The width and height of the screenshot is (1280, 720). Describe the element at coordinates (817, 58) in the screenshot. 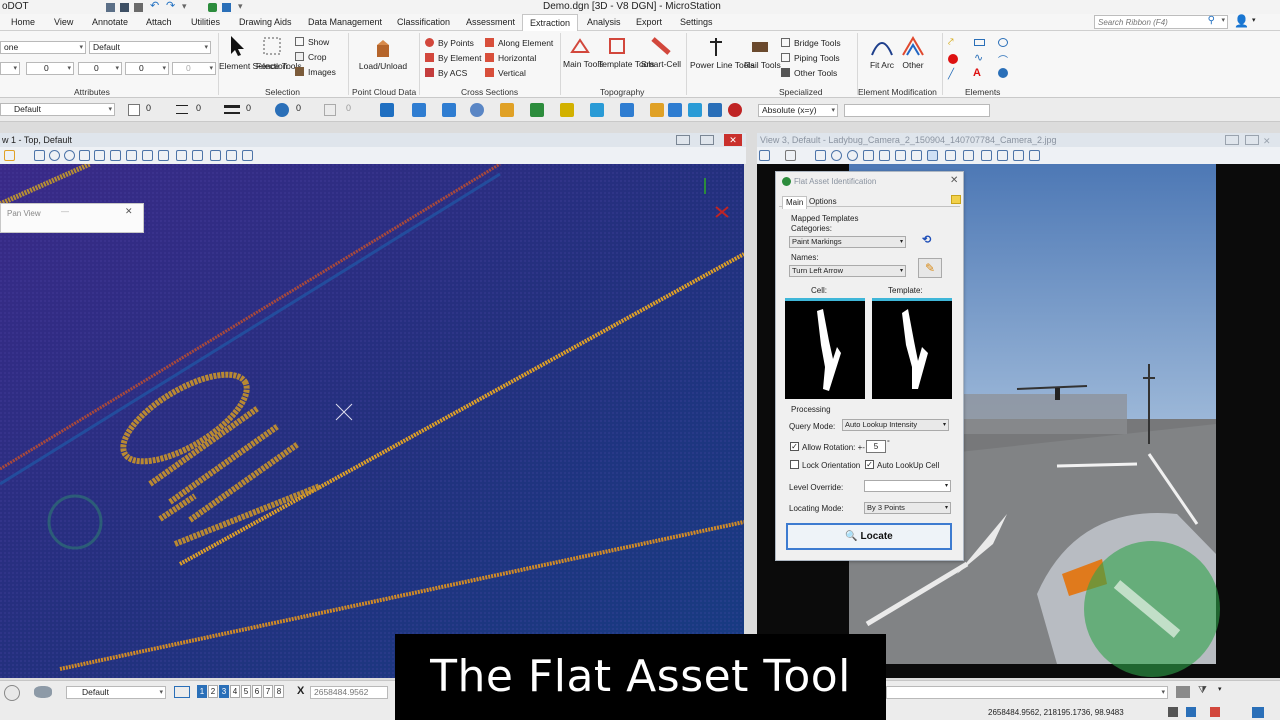

I see `piping-tools-button: Piping Tools` at that location.